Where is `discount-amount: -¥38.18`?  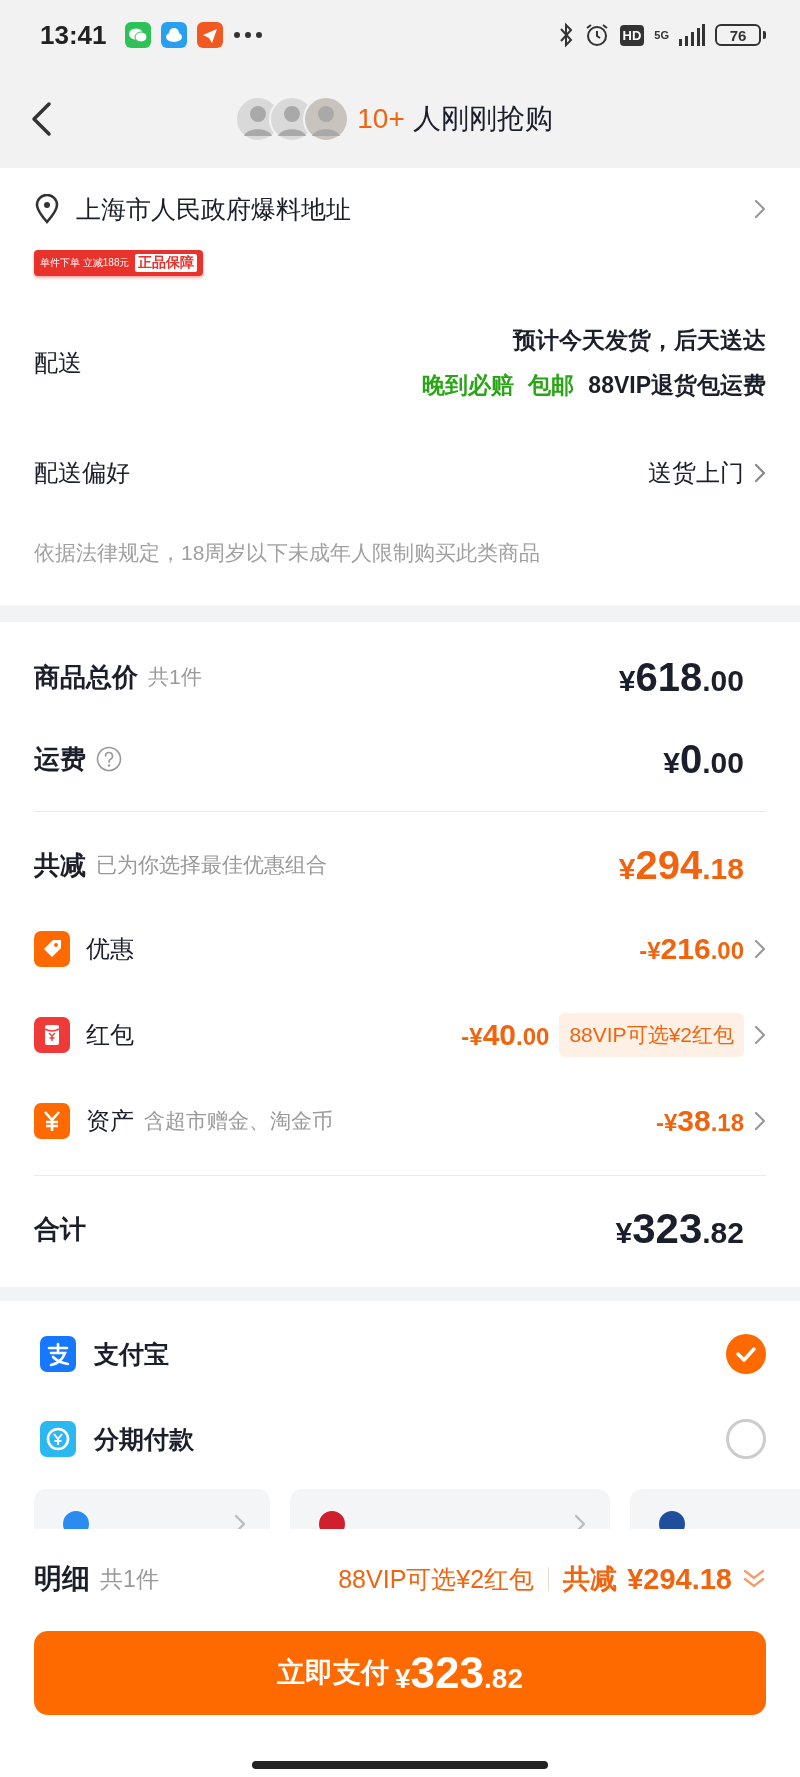 discount-amount: -¥38.18 is located at coordinates (699, 1121).